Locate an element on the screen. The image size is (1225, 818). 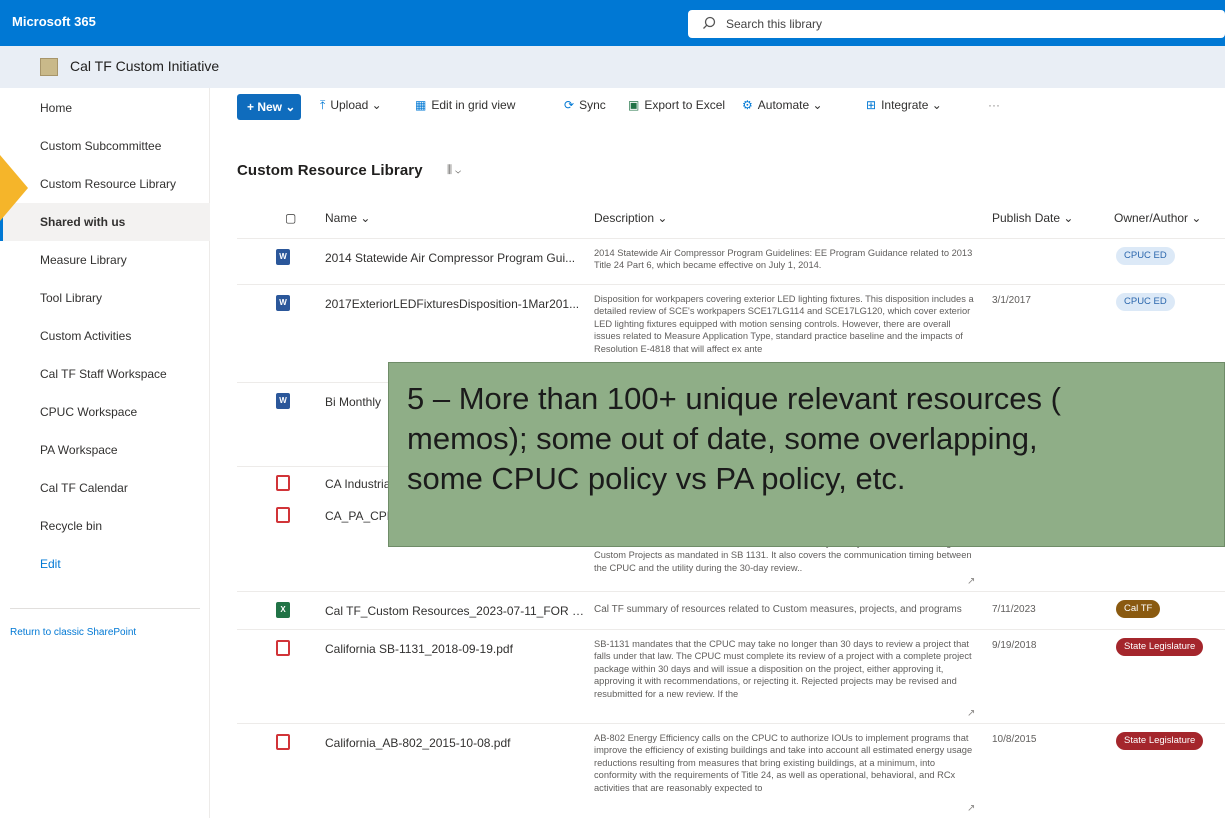
sync-button: ⟳ Sync is located at coordinates (585, 105).